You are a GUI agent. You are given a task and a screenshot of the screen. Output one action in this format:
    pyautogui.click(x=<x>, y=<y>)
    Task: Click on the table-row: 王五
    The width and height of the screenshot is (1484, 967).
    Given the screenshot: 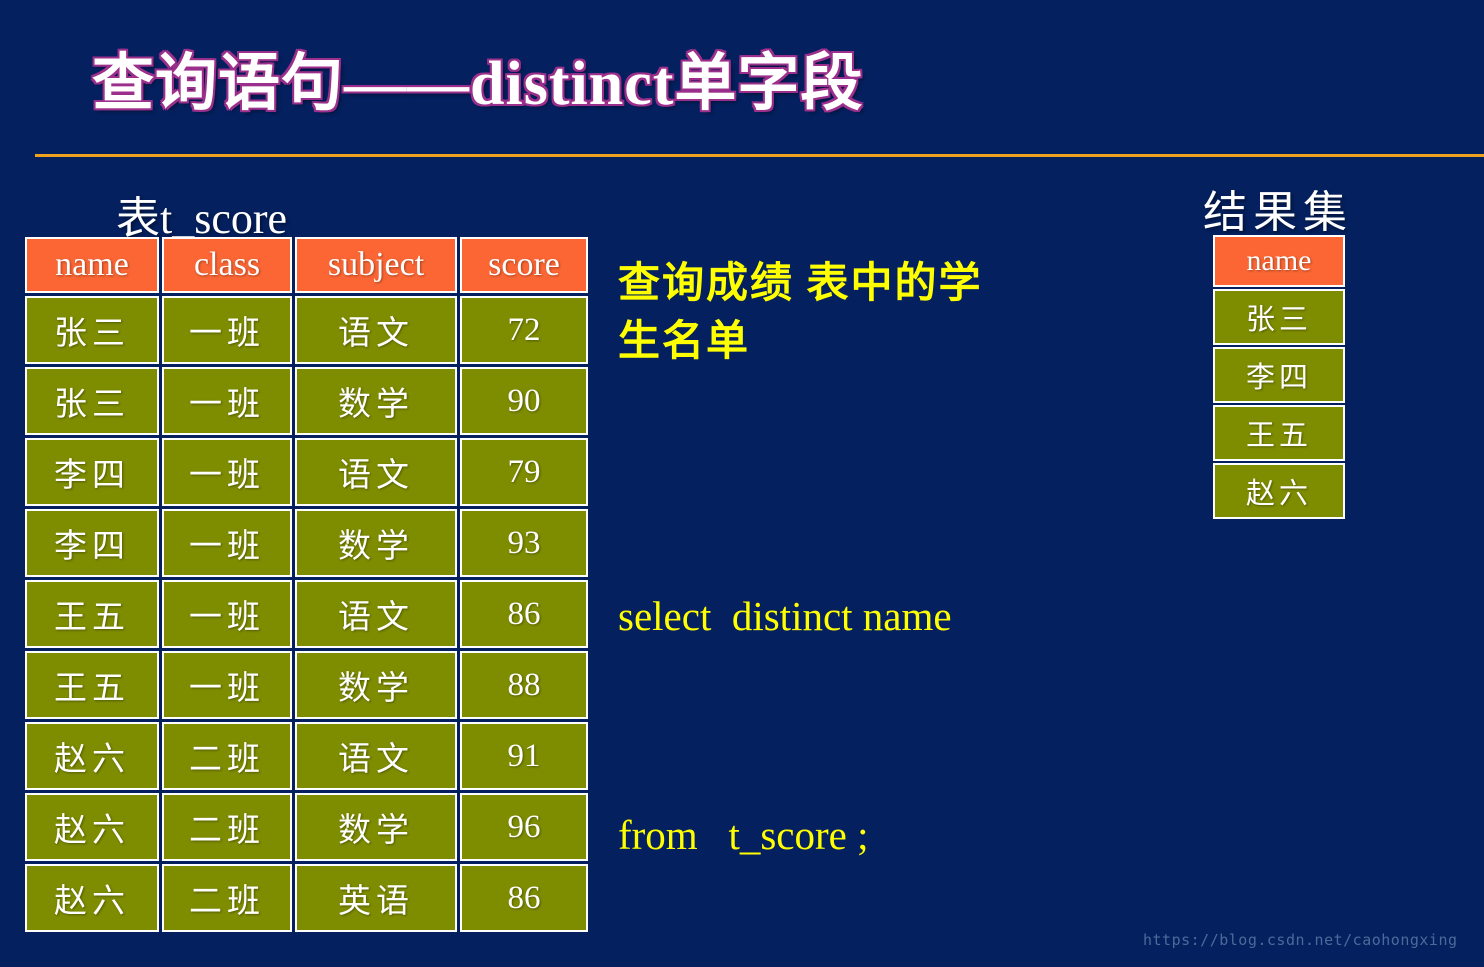 What is the action you would take?
    pyautogui.click(x=1279, y=433)
    